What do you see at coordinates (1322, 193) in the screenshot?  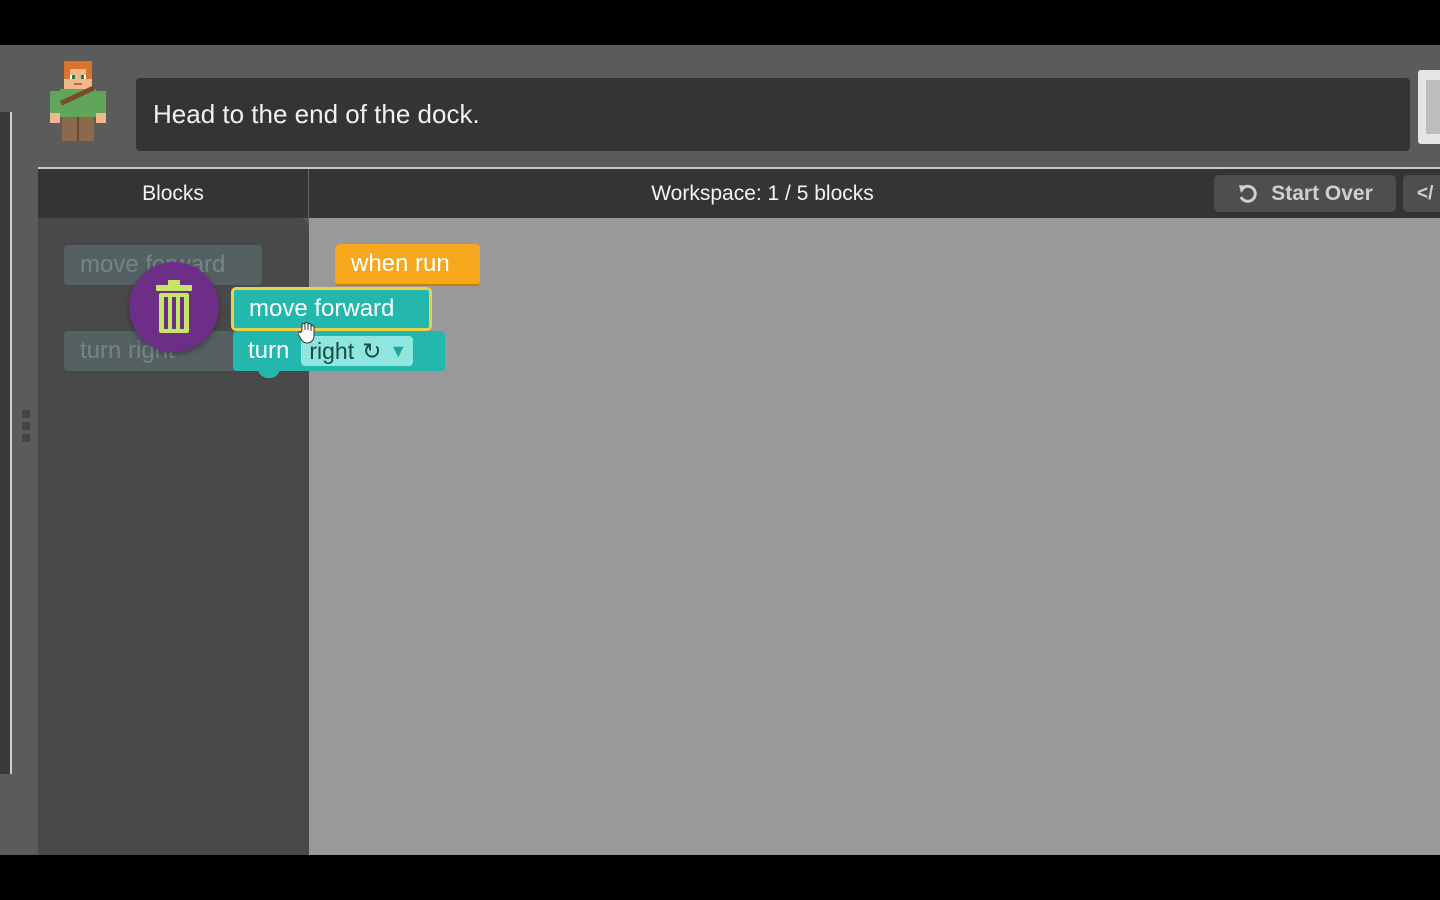 I see `start-over-label: Start Over` at bounding box center [1322, 193].